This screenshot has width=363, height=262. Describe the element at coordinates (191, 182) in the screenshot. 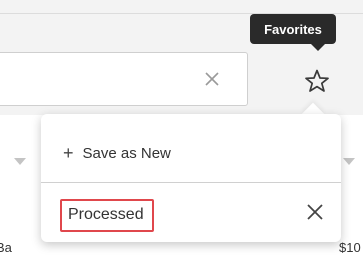

I see `popover-divider` at that location.